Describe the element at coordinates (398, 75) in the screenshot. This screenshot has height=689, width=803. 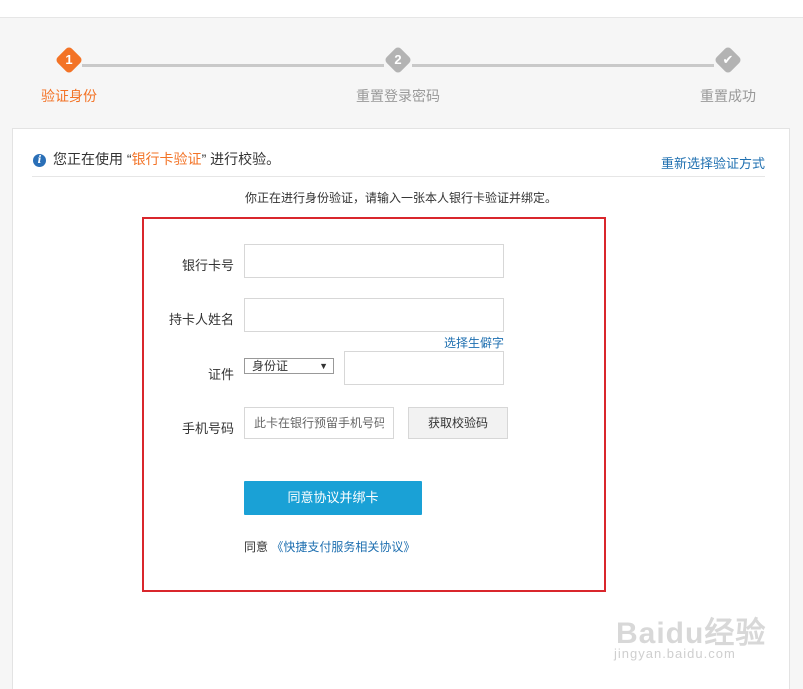
I see `step-reset-password: 2 重置登录密码` at that location.